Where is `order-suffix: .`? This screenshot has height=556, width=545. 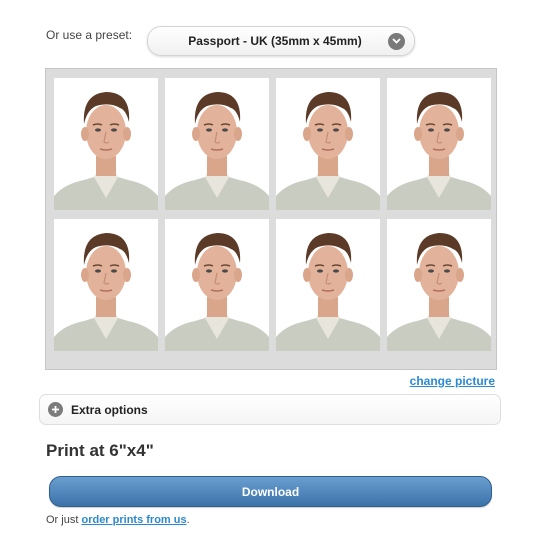 order-suffix: . is located at coordinates (188, 520).